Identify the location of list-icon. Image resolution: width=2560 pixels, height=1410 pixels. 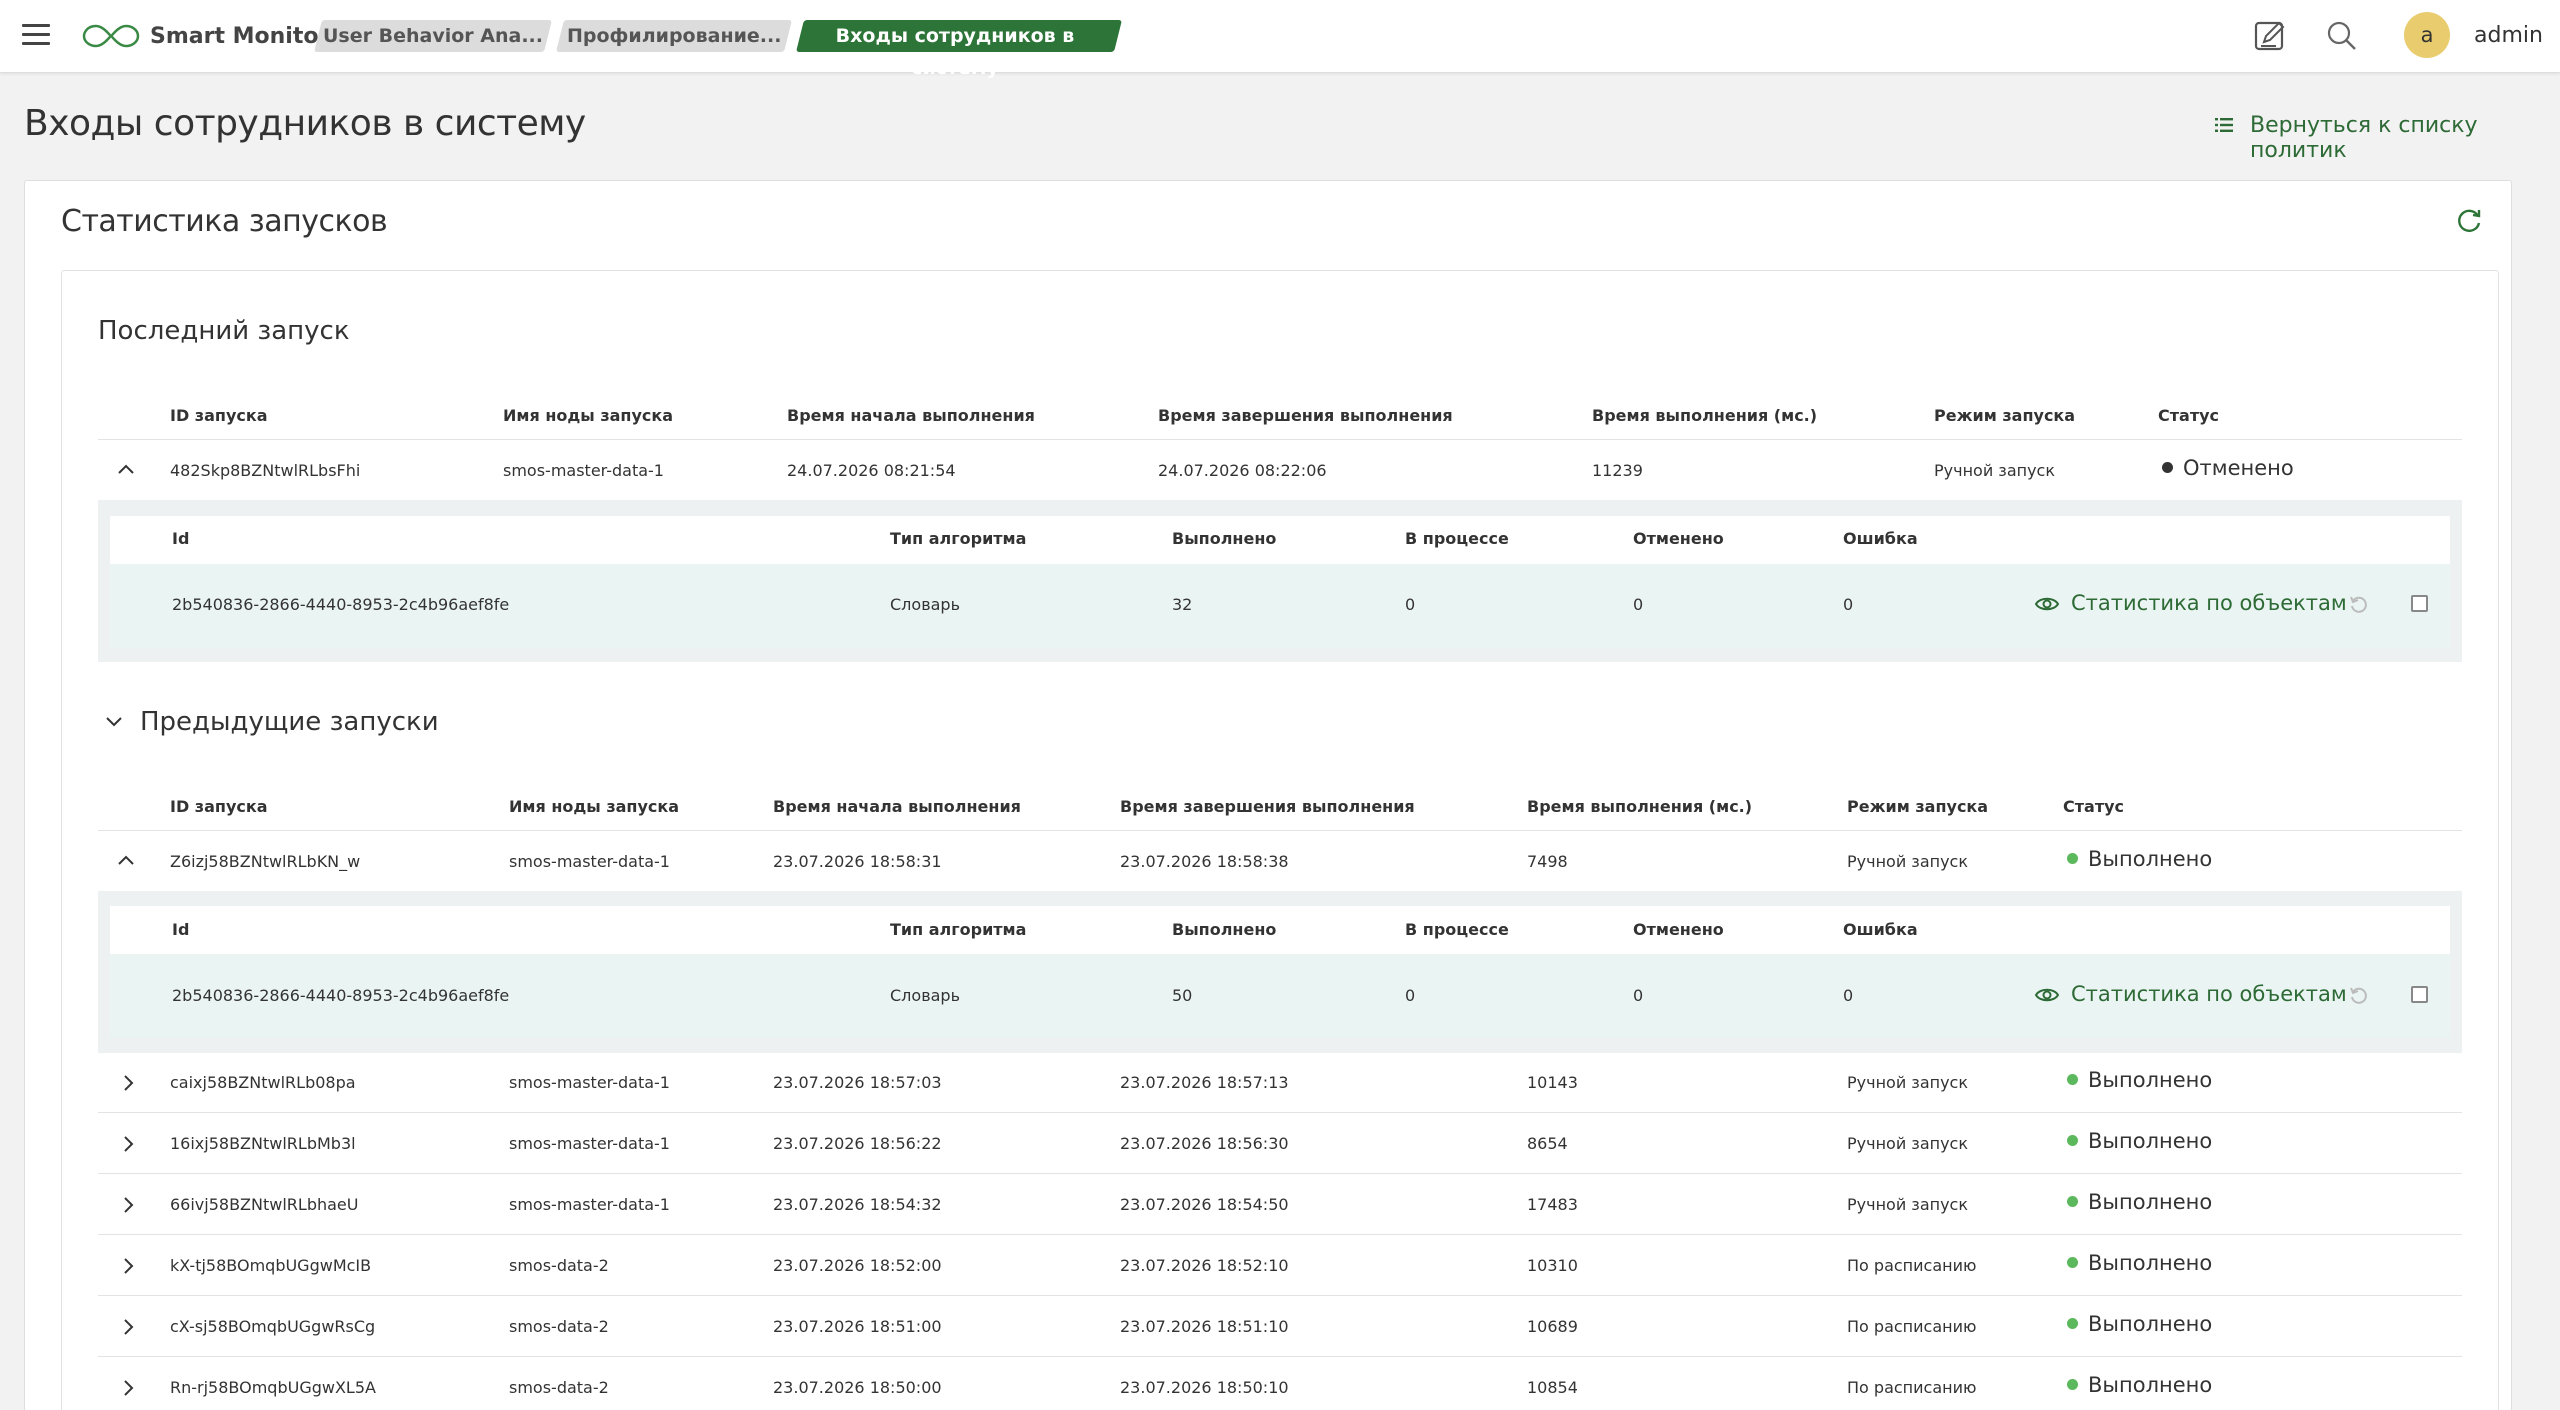
(2224, 125).